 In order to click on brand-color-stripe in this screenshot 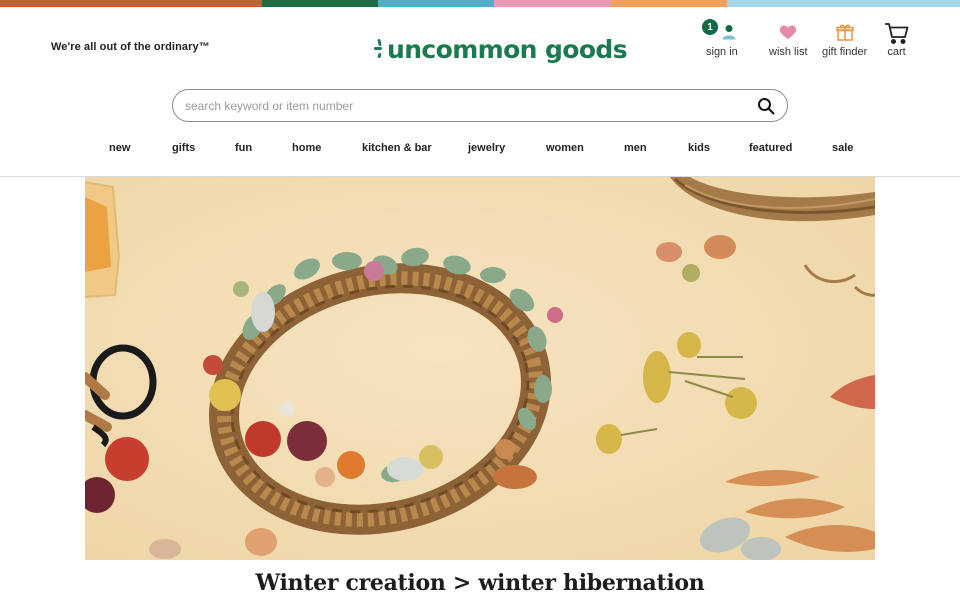, I will do `click(480, 3)`.